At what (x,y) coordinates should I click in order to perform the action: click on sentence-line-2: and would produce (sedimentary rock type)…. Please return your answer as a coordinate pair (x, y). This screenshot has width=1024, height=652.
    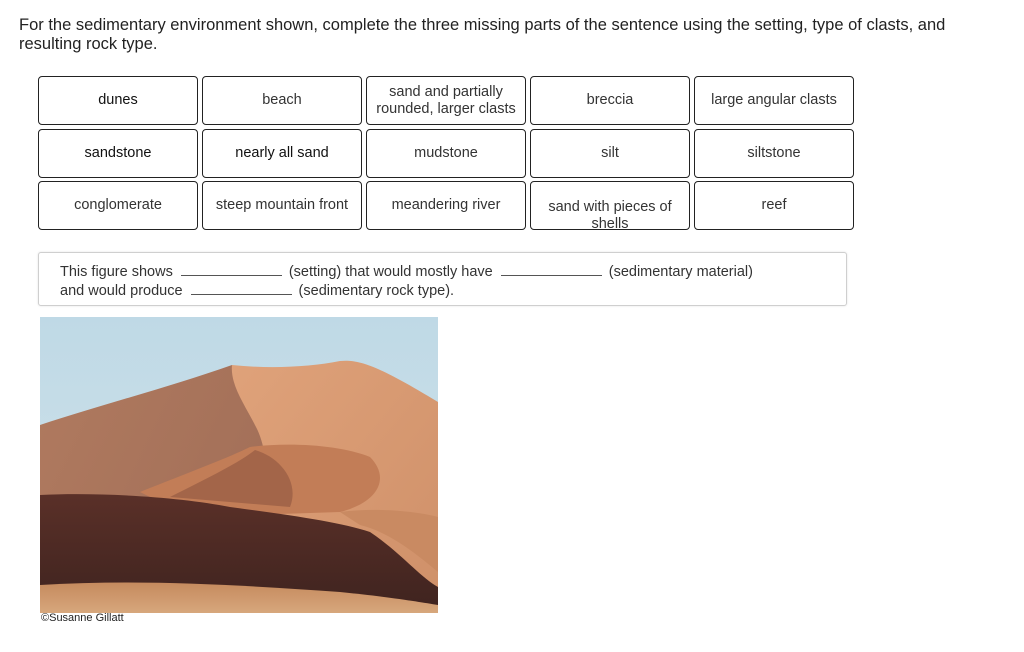
    Looking at the image, I should click on (453, 291).